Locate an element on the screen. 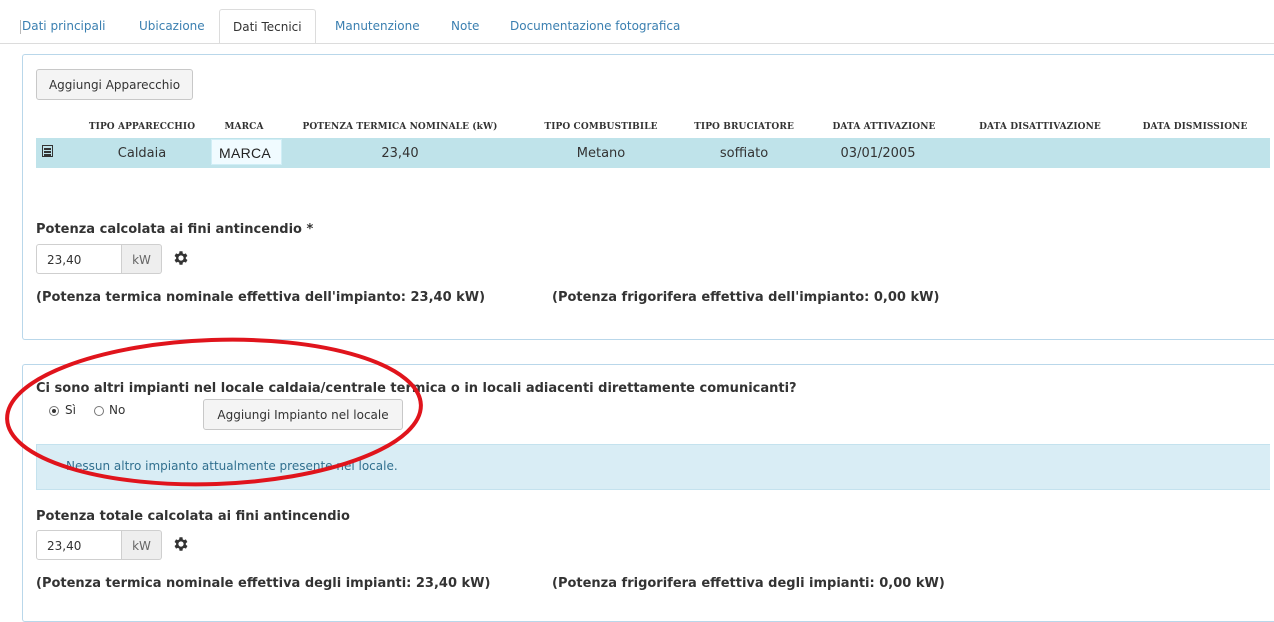 The height and width of the screenshot is (622, 1274). cell-tipo-bruciatore: soffiato is located at coordinates (744, 153).